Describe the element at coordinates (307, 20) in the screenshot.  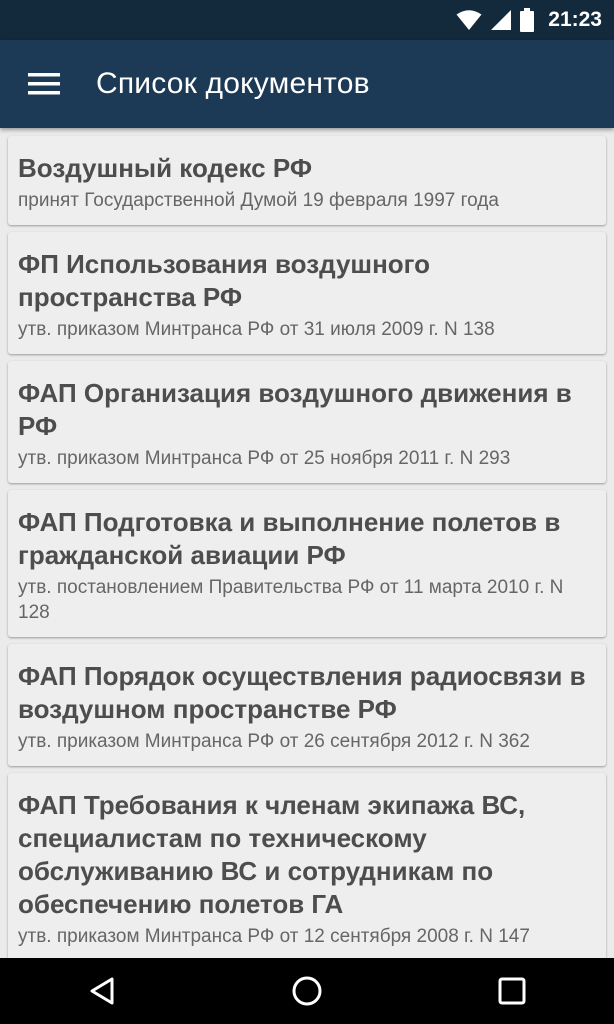
I see `status-bar: 21:23` at that location.